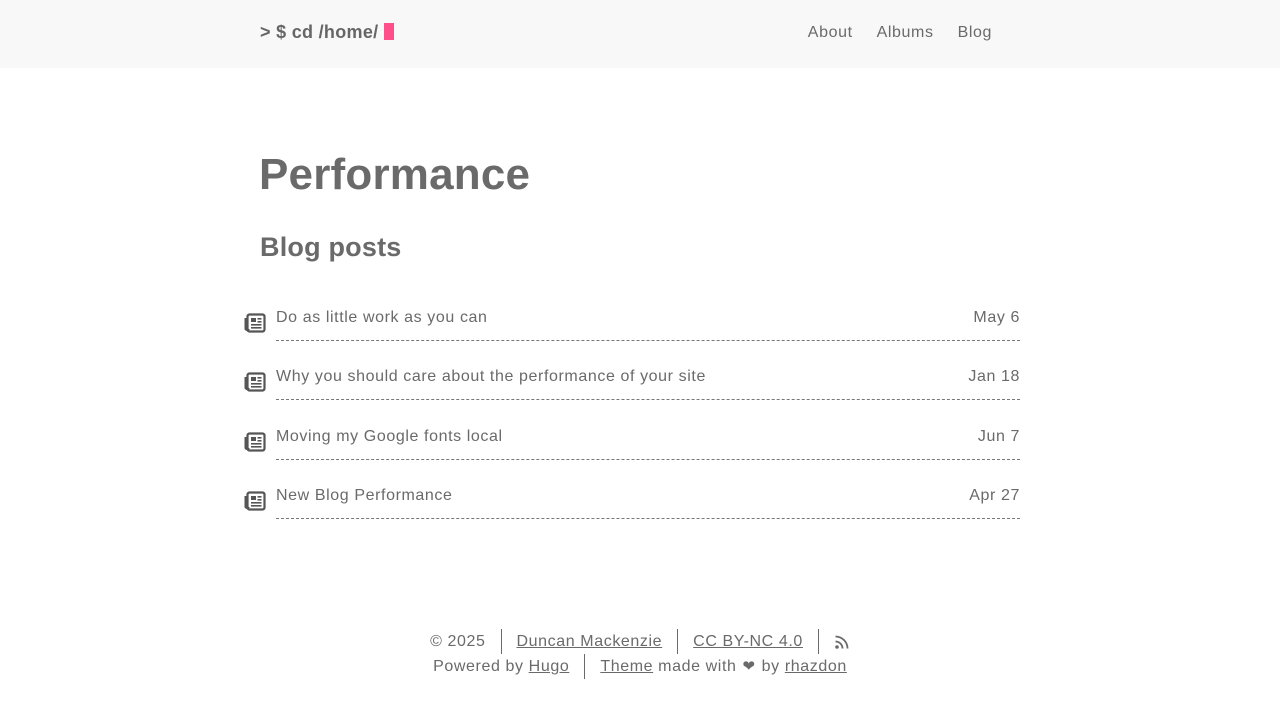 This screenshot has height=720, width=1280. I want to click on post-date: Jan 18, so click(994, 376).